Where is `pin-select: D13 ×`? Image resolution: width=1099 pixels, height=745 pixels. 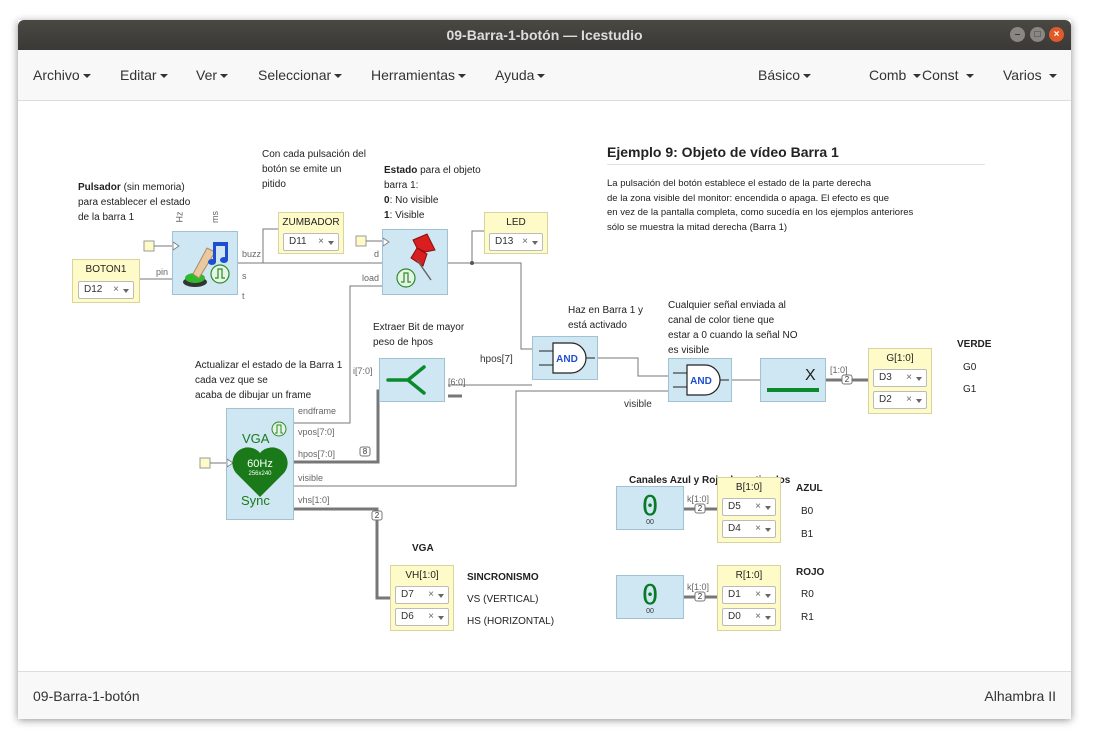
pin-select: D13 × is located at coordinates (516, 242).